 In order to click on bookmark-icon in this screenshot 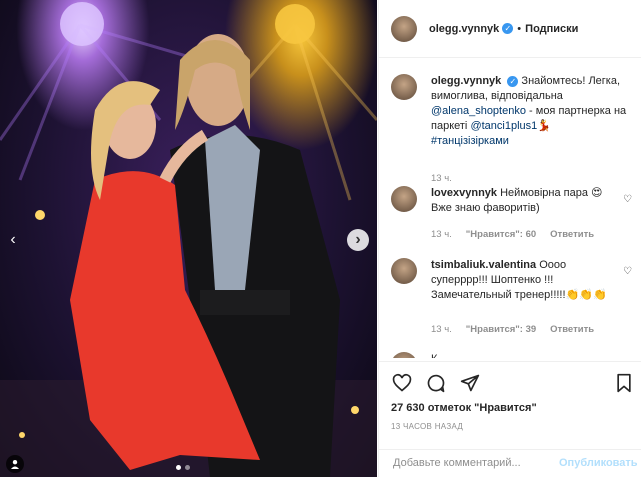, I will do `click(624, 383)`.